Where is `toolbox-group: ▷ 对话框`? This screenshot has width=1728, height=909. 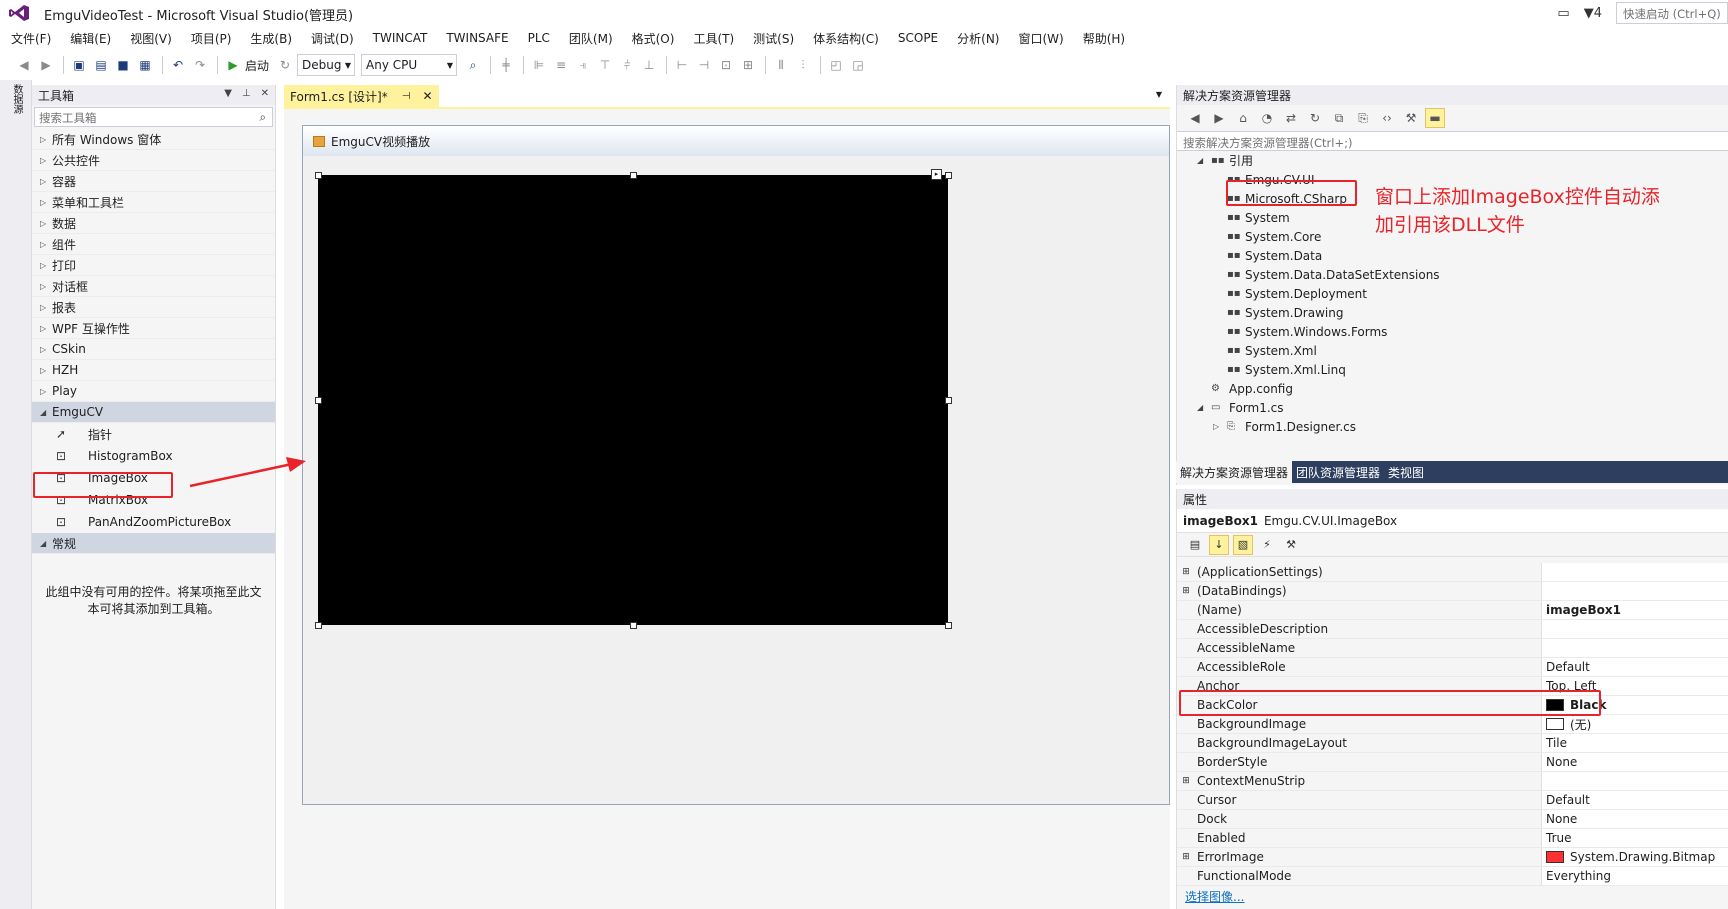 toolbox-group: ▷ 对话框 is located at coordinates (153, 286).